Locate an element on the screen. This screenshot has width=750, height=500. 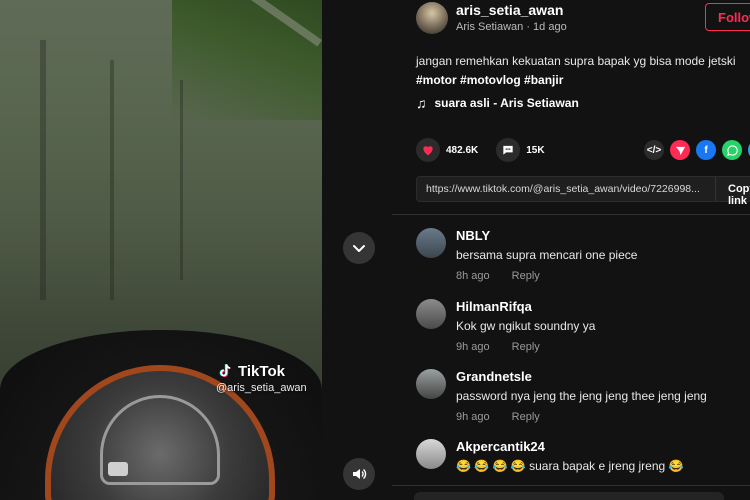
comment-text: bersama supra mencari one piece is located at coordinates (547, 255).